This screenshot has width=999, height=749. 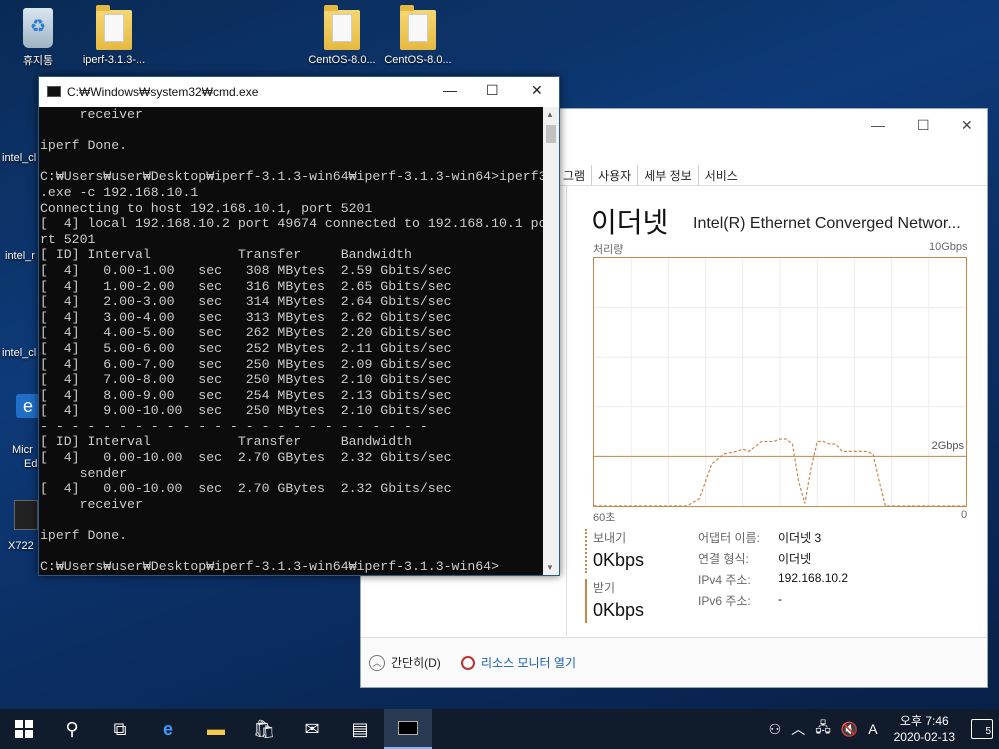 I want to click on volume-muted-icon: 🔇, so click(x=849, y=729).